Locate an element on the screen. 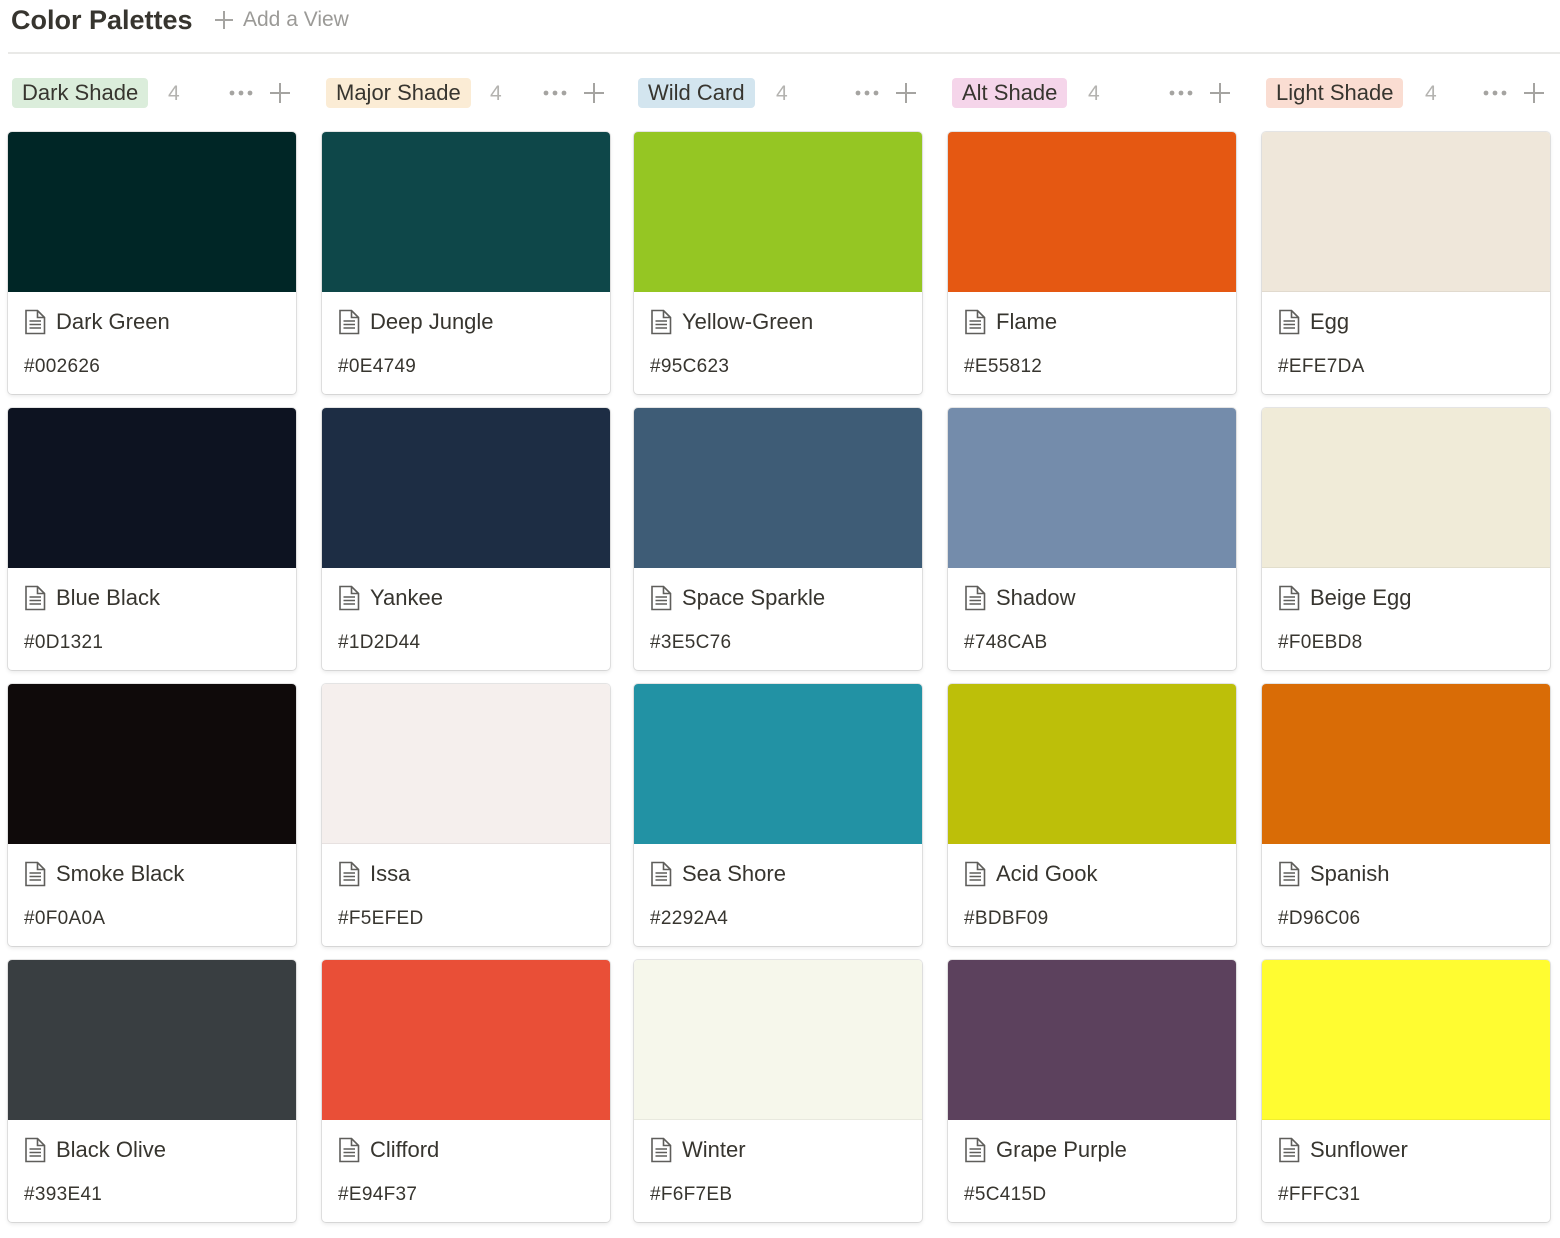 Image resolution: width=1560 pixels, height=1238 pixels. color-card: Yankee #1D2D44 is located at coordinates (466, 539).